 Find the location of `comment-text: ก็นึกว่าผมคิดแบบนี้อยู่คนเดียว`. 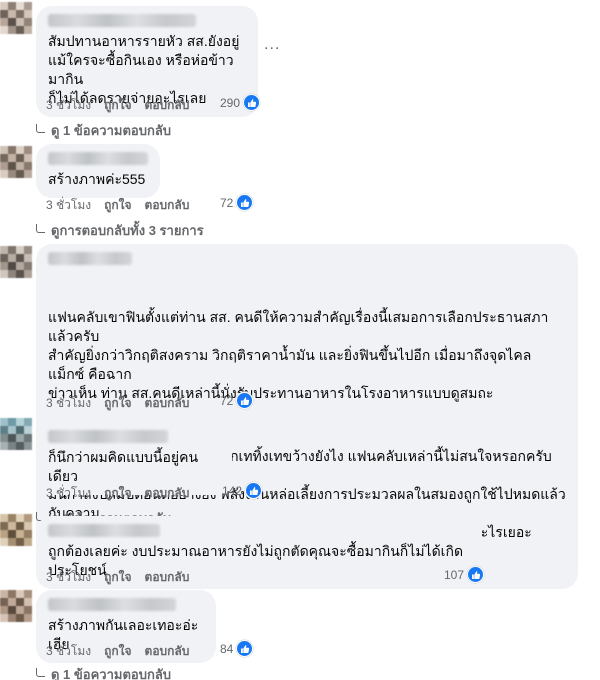

comment-text: ก็นึกว่าผมคิดแบบนี้อยู่คนเดียว is located at coordinates (123, 466).